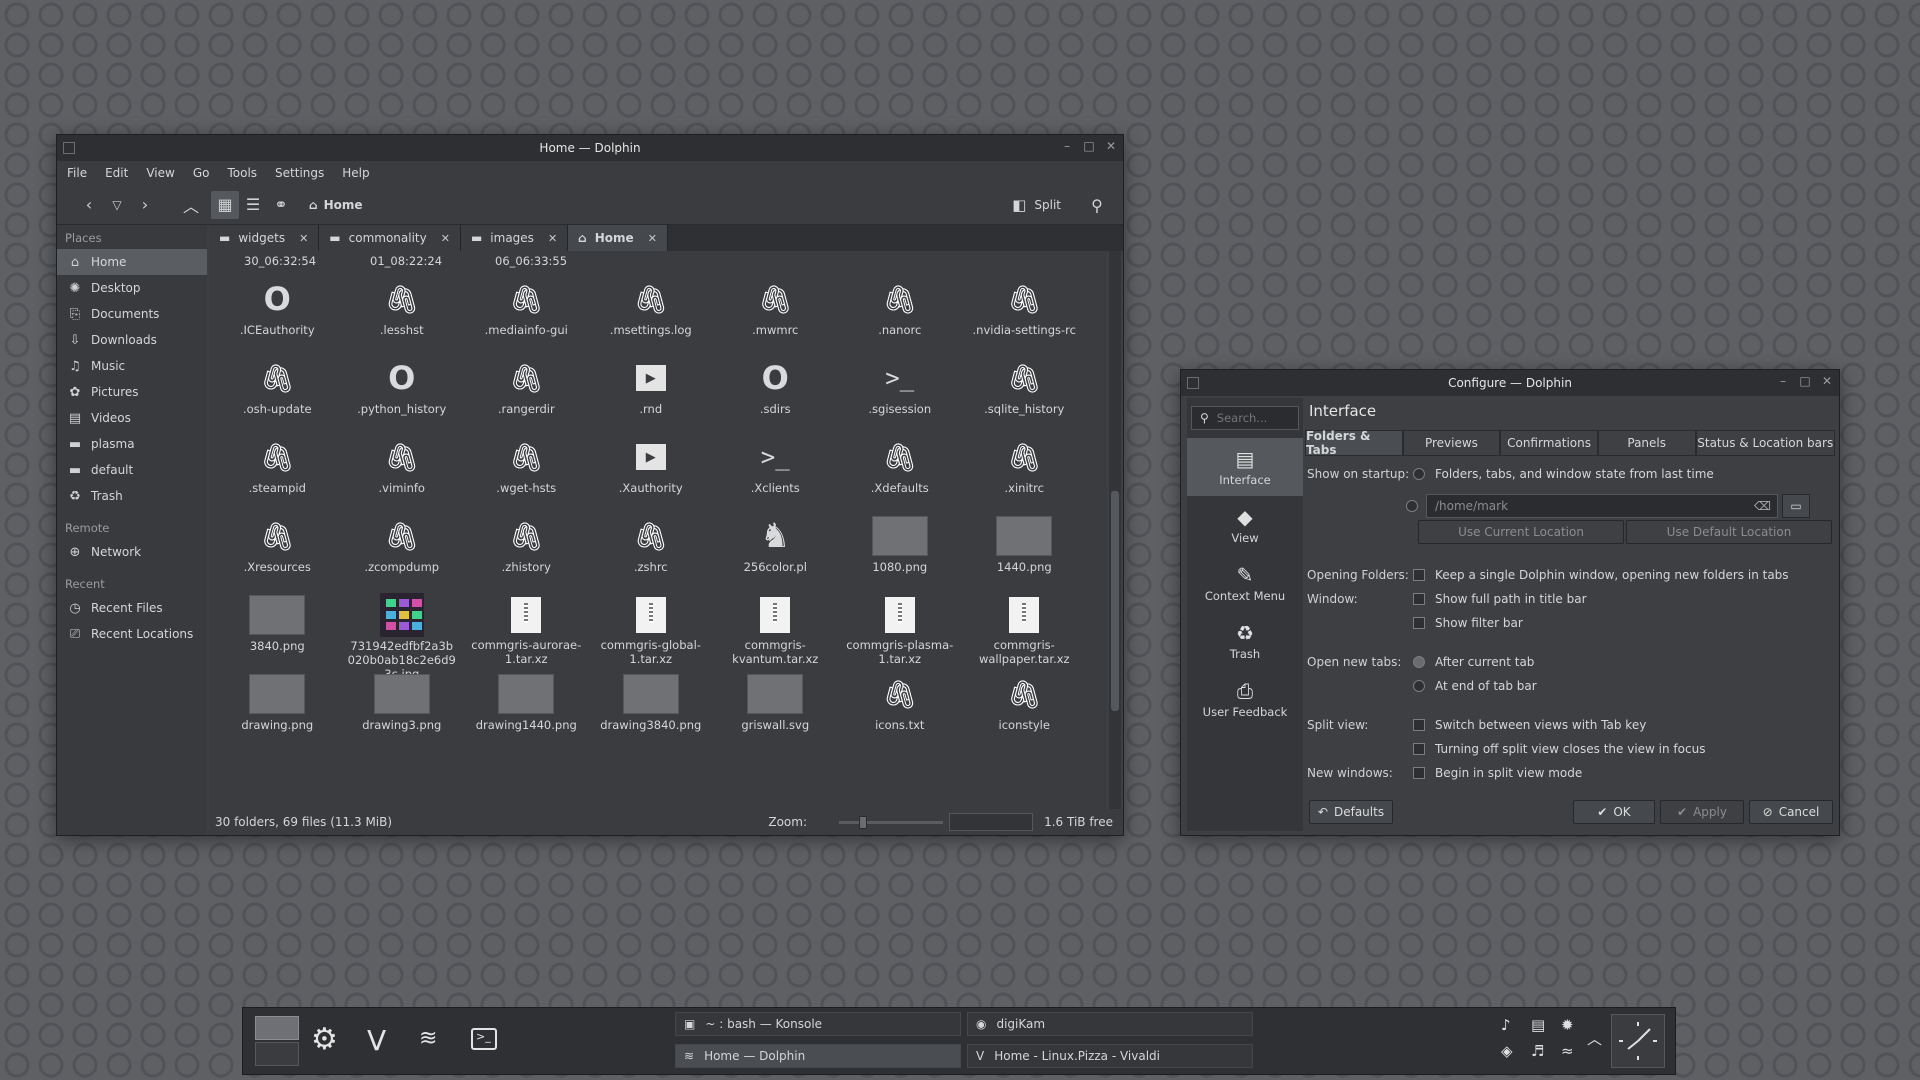  Describe the element at coordinates (651, 626) in the screenshot. I see `file-item: commgris-global- 1.tar.xz` at that location.